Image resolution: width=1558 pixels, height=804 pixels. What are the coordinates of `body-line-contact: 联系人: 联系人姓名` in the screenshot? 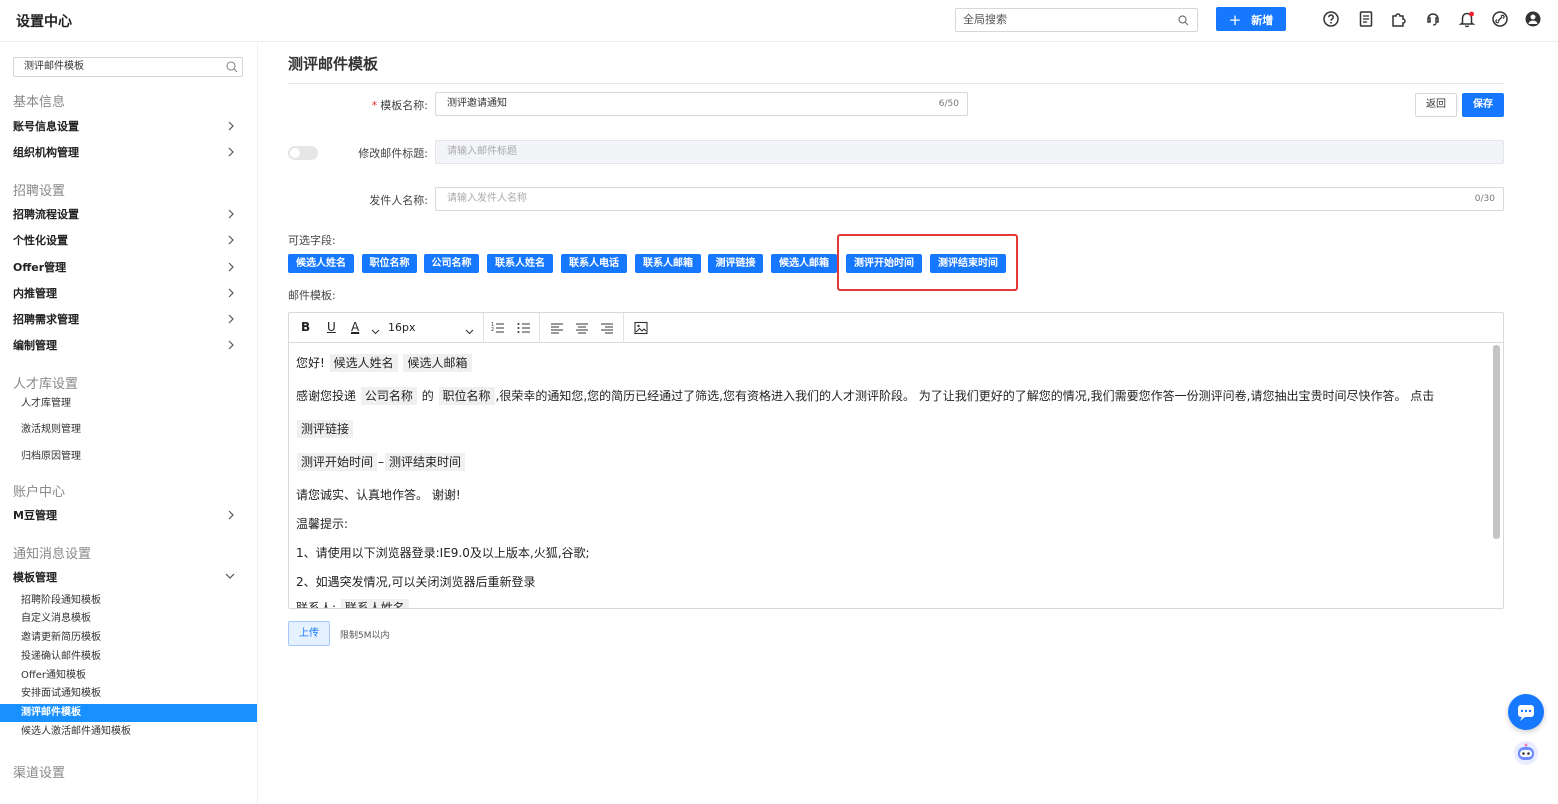 It's located at (353, 603).